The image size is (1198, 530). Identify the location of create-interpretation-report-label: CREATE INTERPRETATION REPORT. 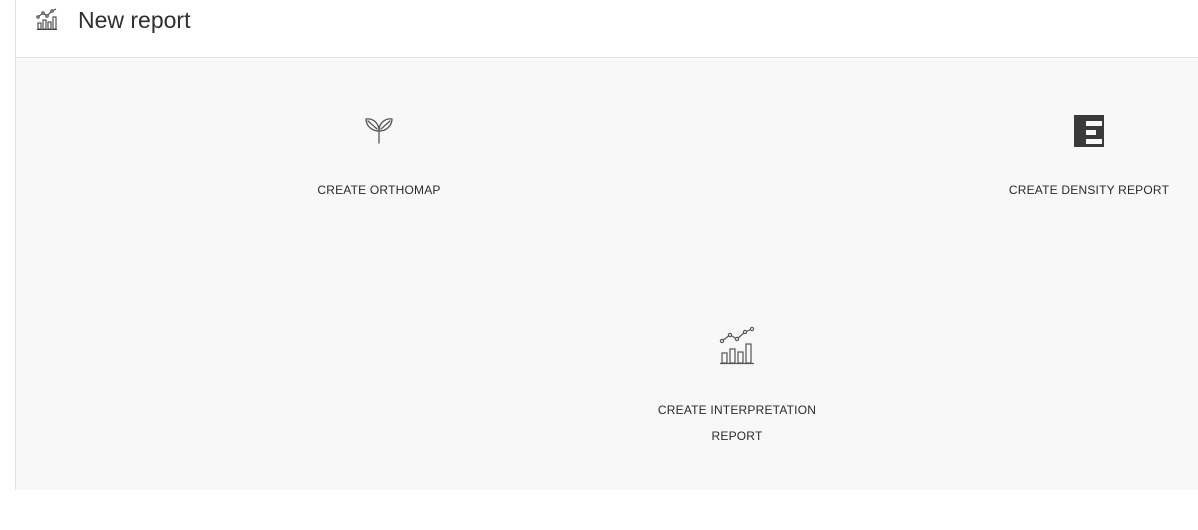
(737, 423).